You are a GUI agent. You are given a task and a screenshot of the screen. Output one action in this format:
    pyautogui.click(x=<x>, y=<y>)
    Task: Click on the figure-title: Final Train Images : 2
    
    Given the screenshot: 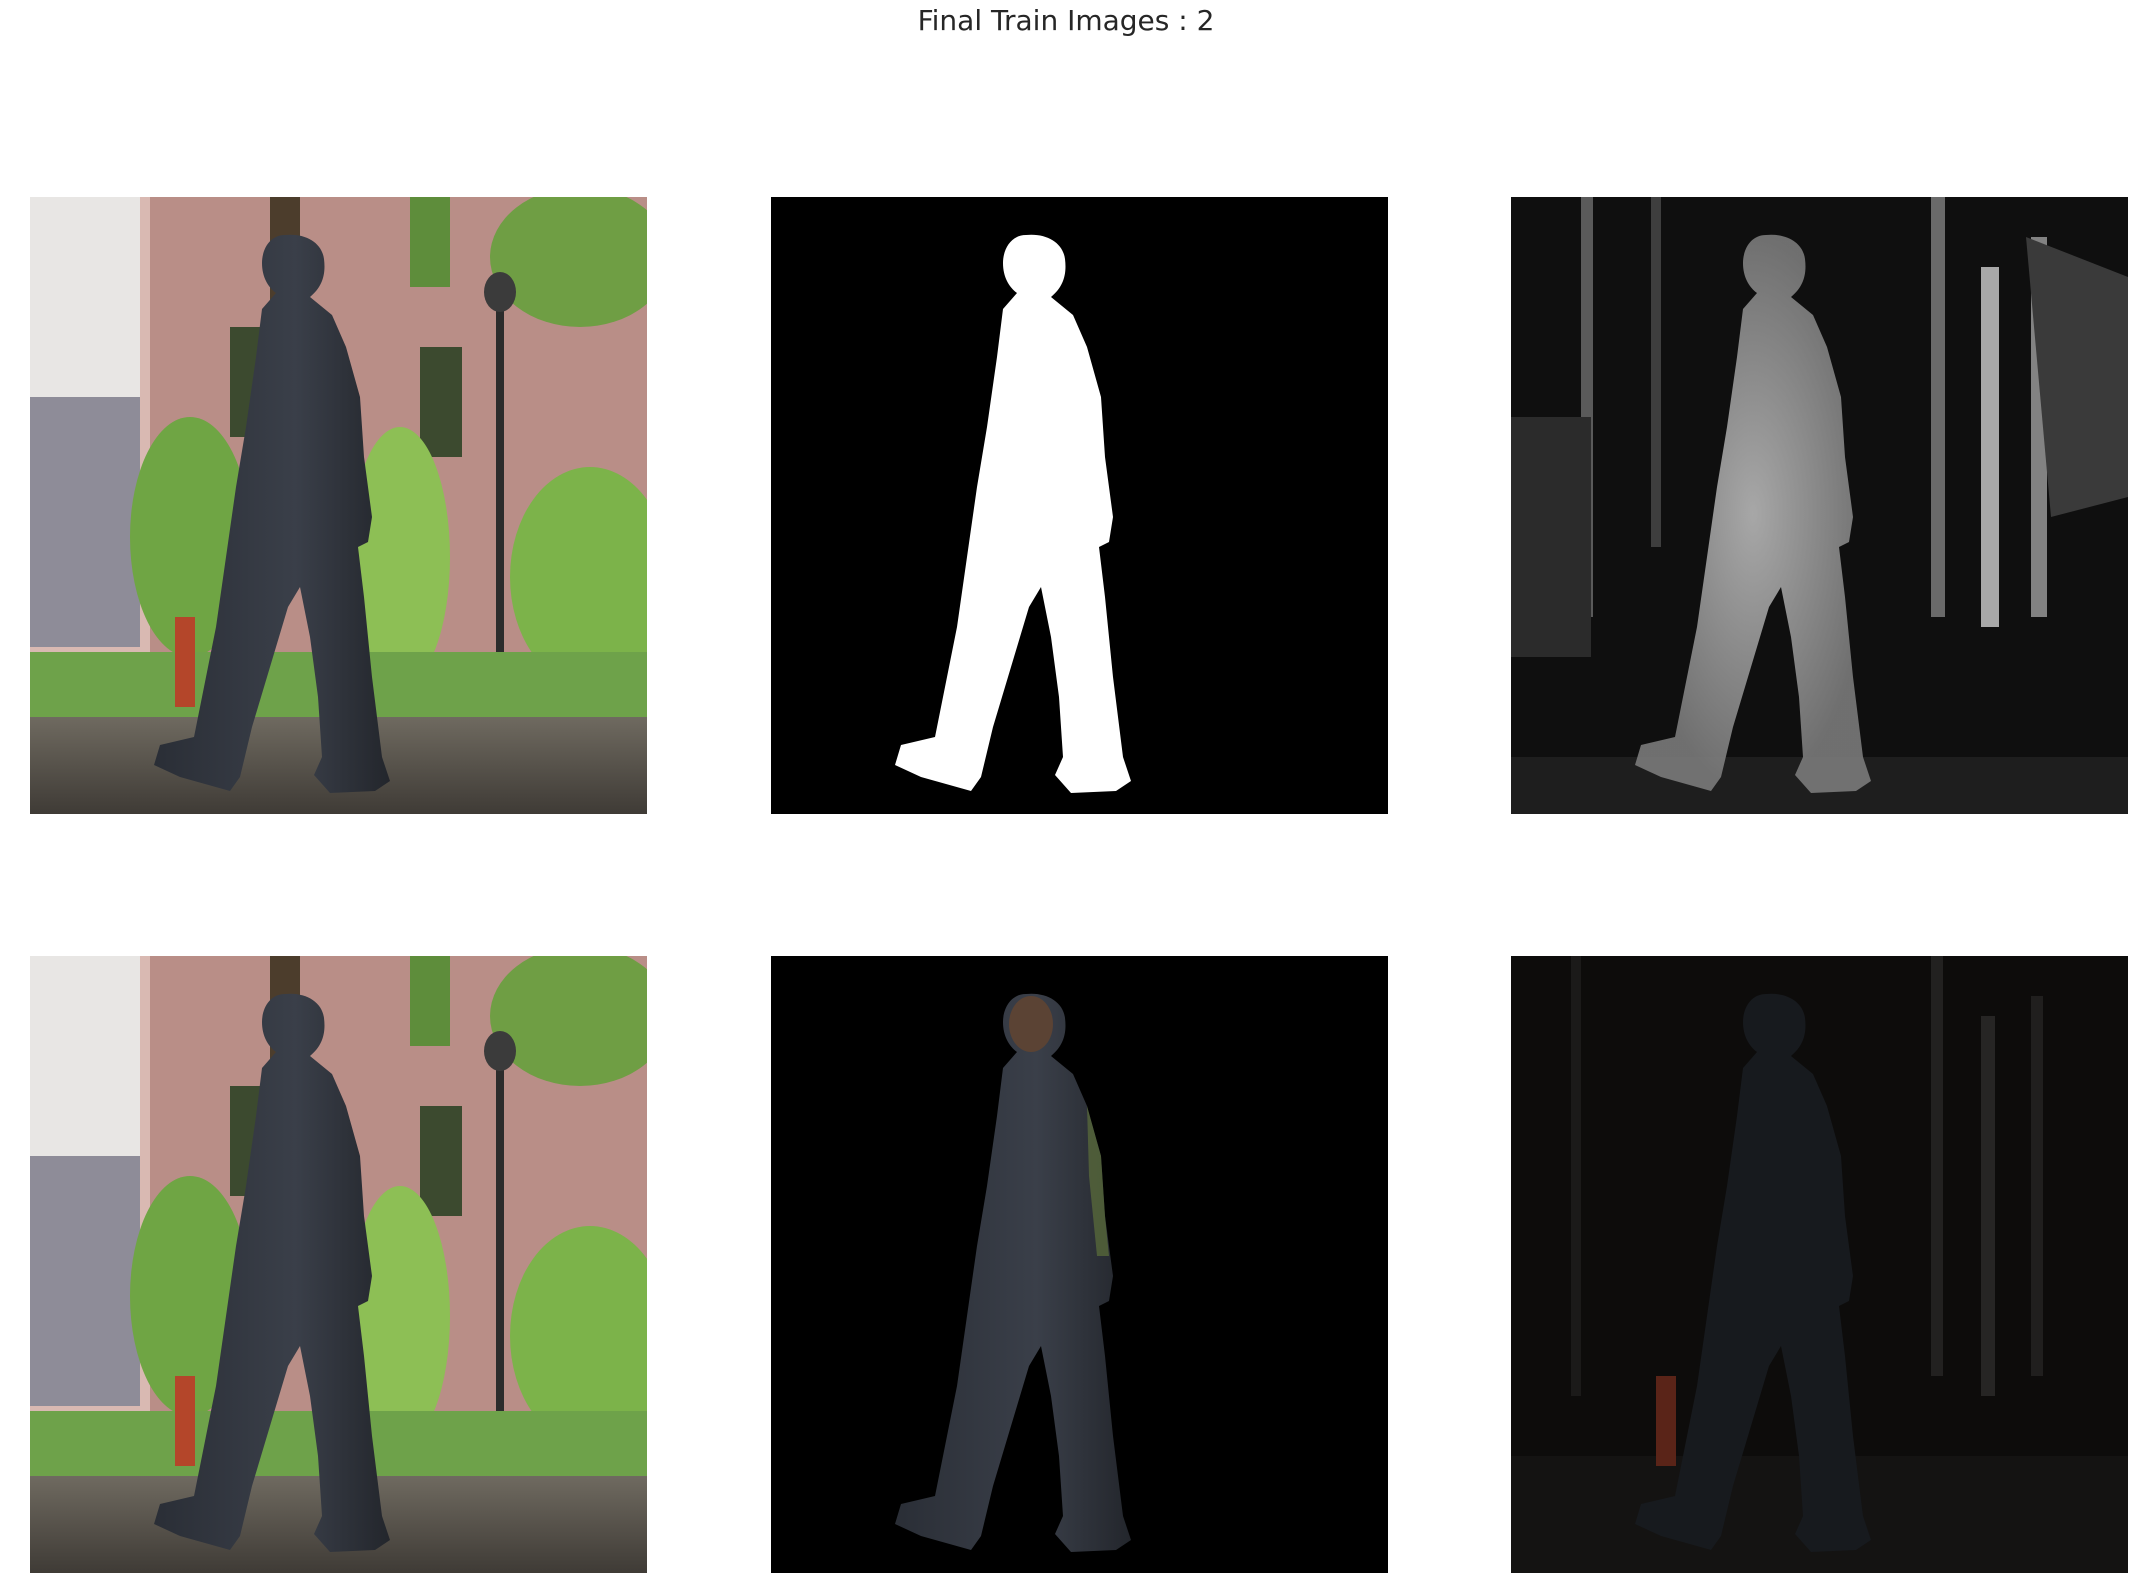 What is the action you would take?
    pyautogui.click(x=1066, y=20)
    